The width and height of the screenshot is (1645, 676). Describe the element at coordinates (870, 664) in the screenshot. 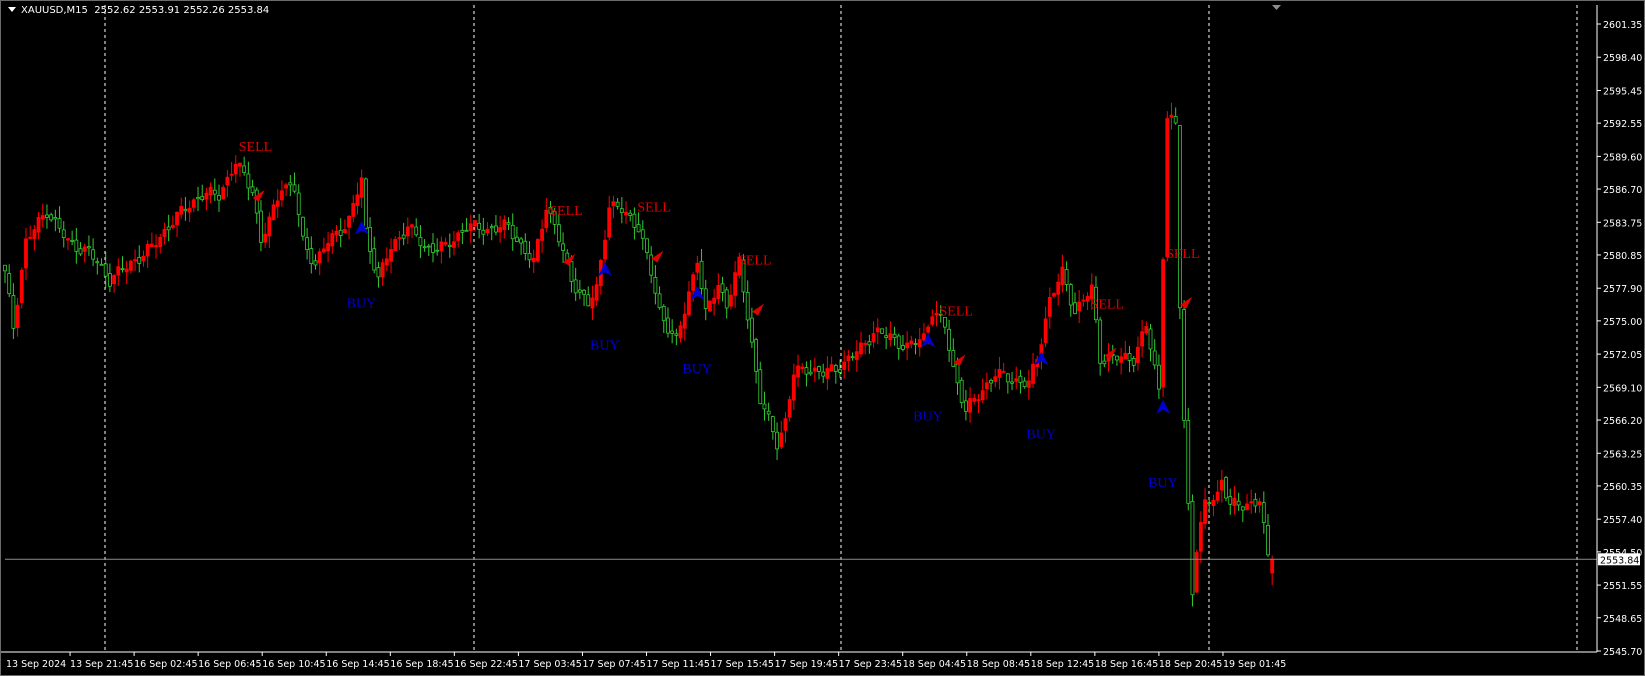

I see `time-tick-label: 17 Sep 23:45` at that location.